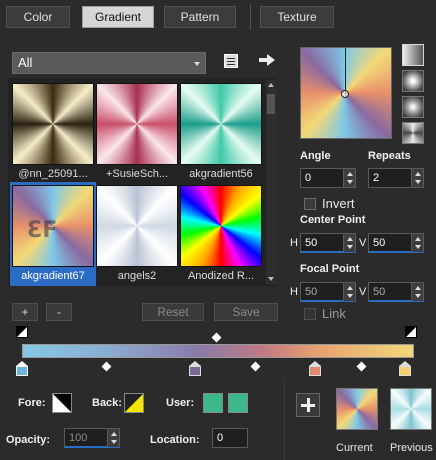  I want to click on angle-line, so click(345, 71).